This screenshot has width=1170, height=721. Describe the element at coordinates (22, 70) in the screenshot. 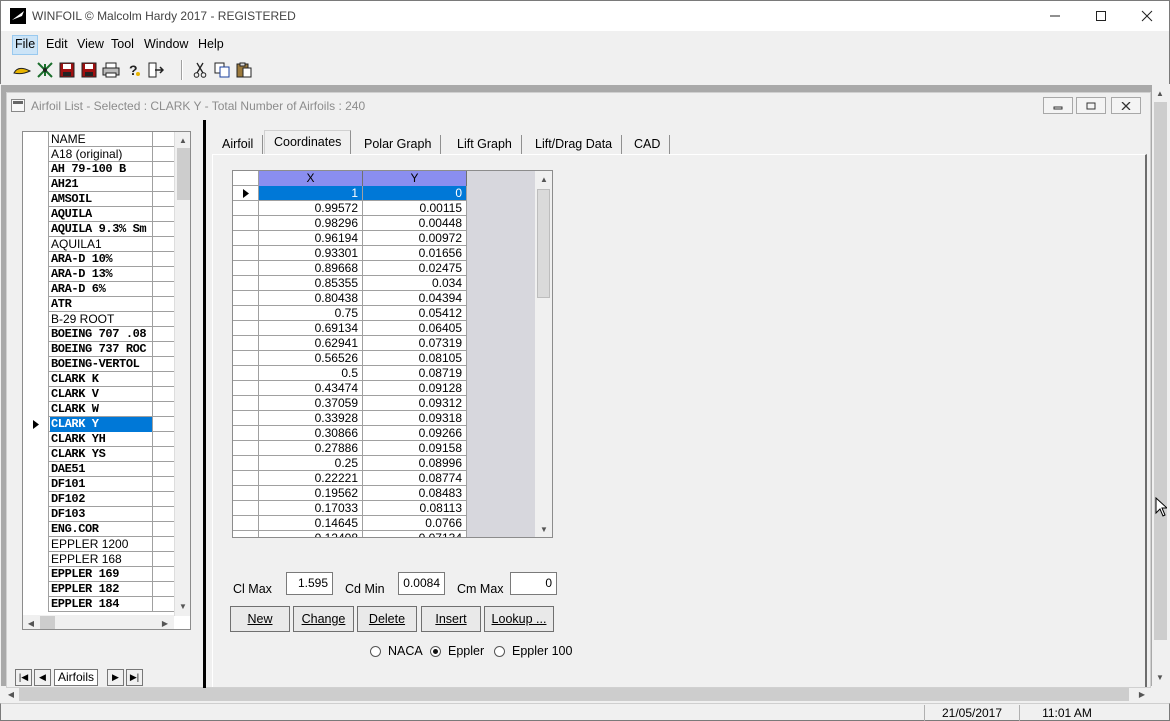

I see `airfoil-icon` at that location.